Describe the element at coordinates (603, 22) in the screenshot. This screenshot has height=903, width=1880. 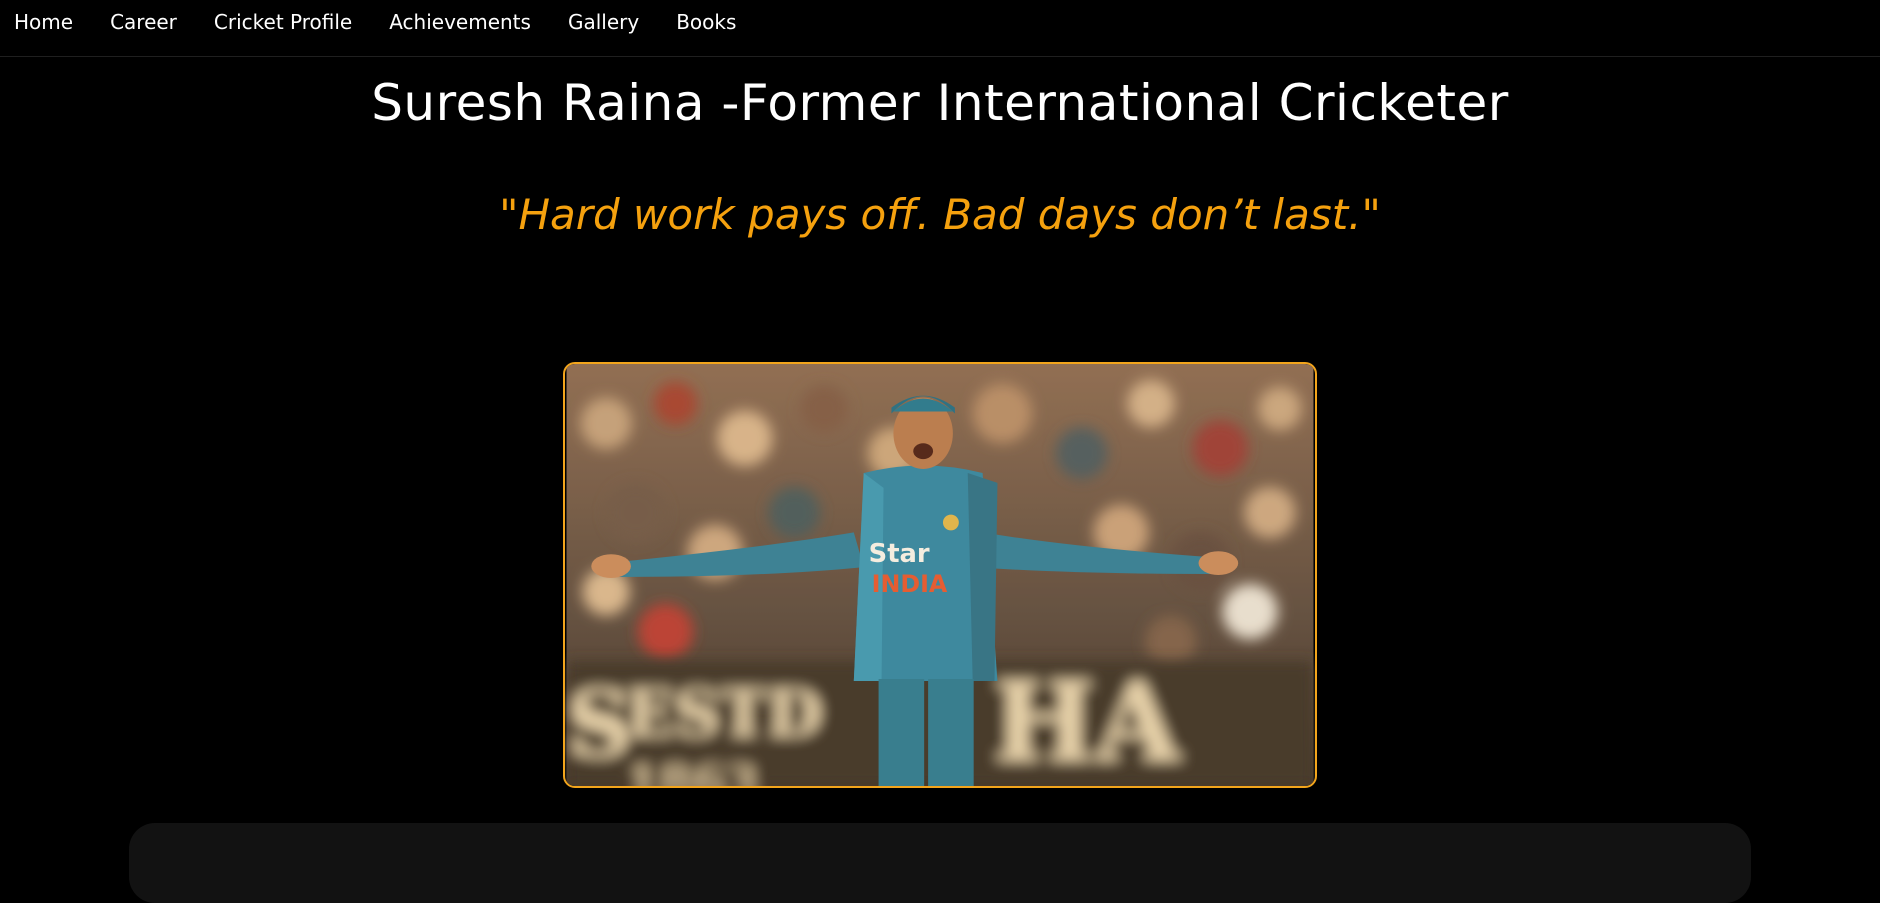
I see `nav-gallery-link: Gallery` at that location.